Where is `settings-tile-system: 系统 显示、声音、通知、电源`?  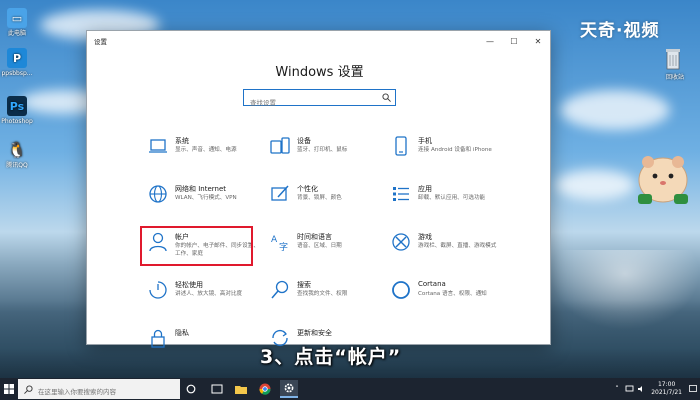
settings-tile-system: 系统 显示、声音、通知、电源 is located at coordinates (206, 157).